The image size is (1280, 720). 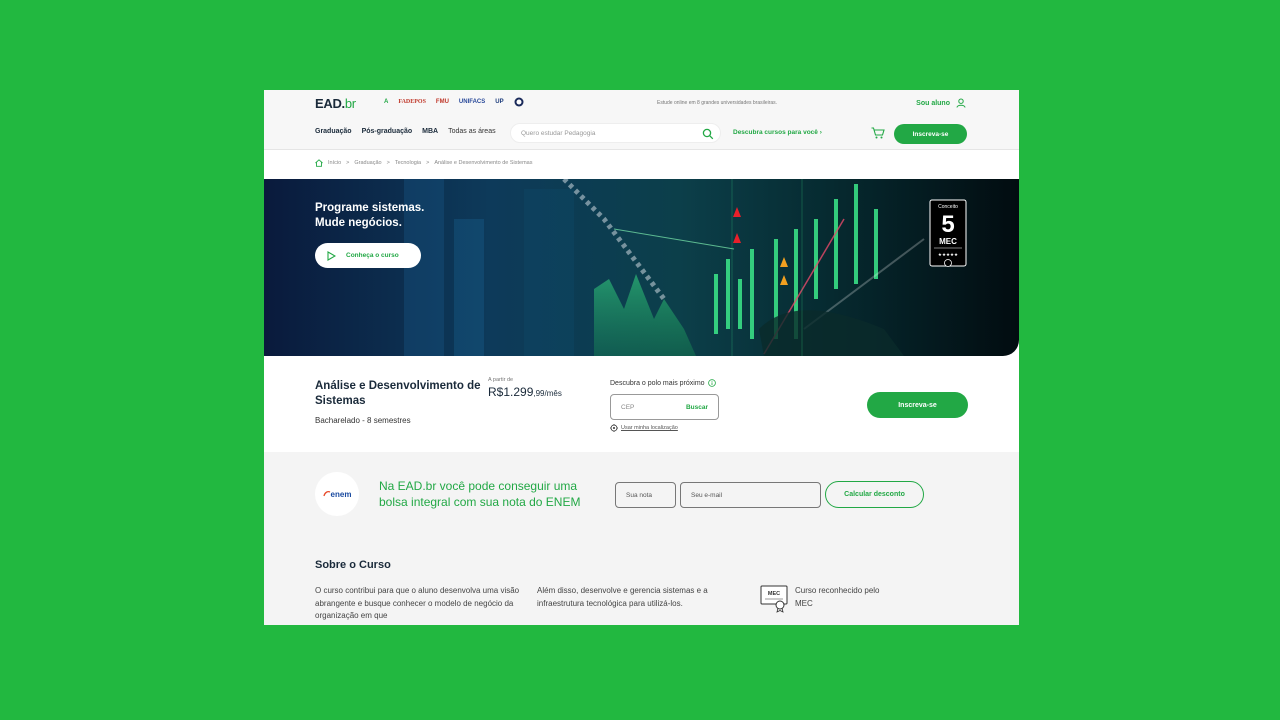 I want to click on mec-recognition-text: Curso reconhecido pelo MEC, so click(x=837, y=597).